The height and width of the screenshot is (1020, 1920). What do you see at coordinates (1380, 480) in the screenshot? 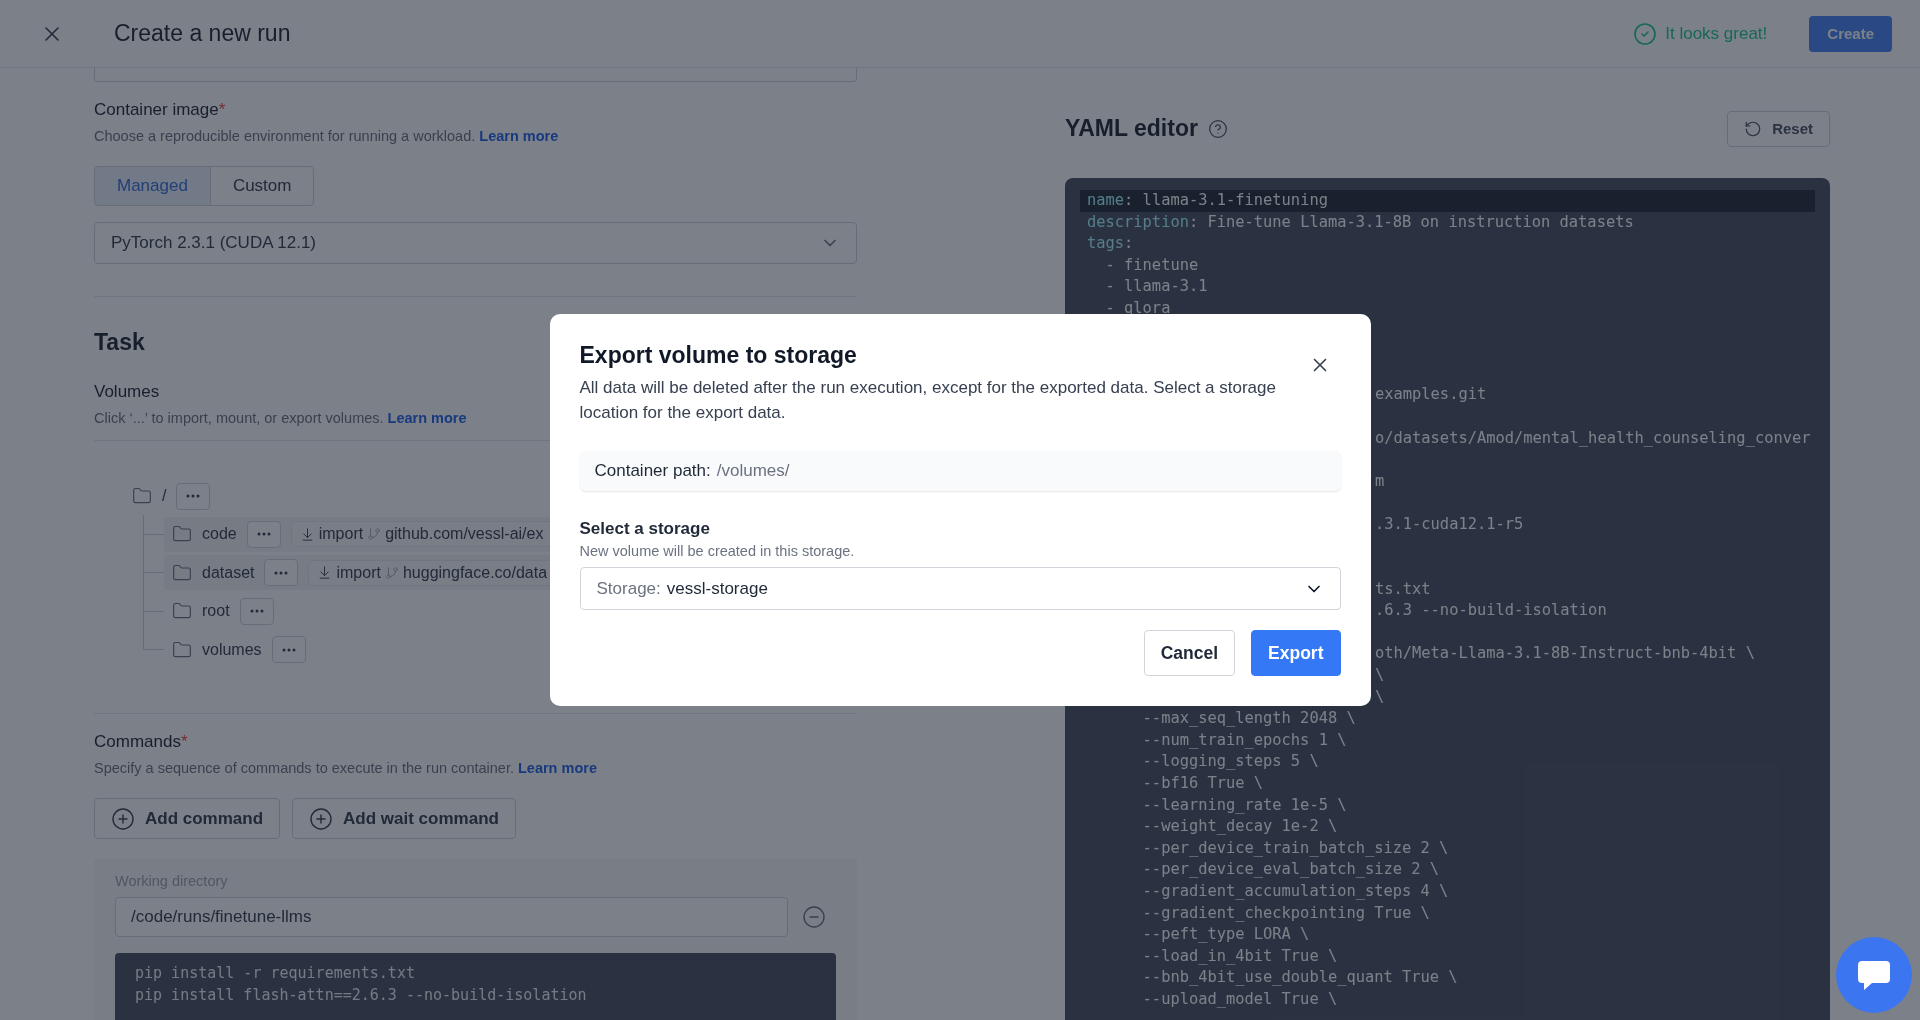
I see `code-line: m` at bounding box center [1380, 480].